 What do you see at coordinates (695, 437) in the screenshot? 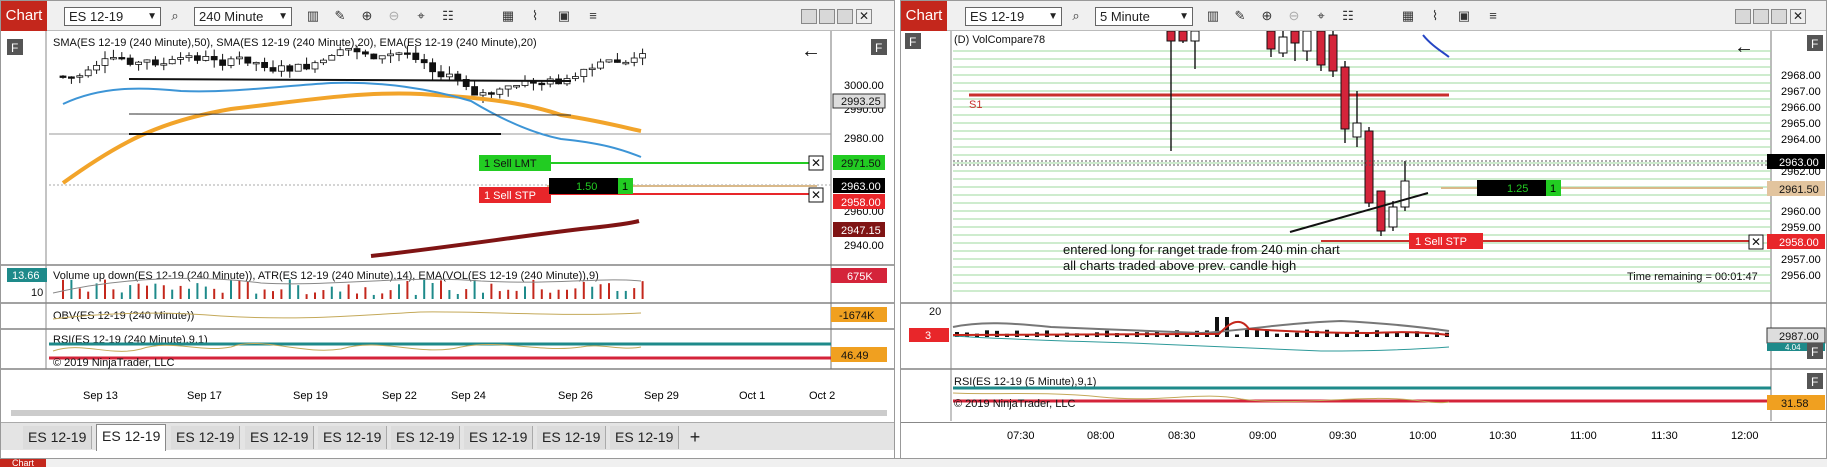
I see `add-tab-button: +` at bounding box center [695, 437].